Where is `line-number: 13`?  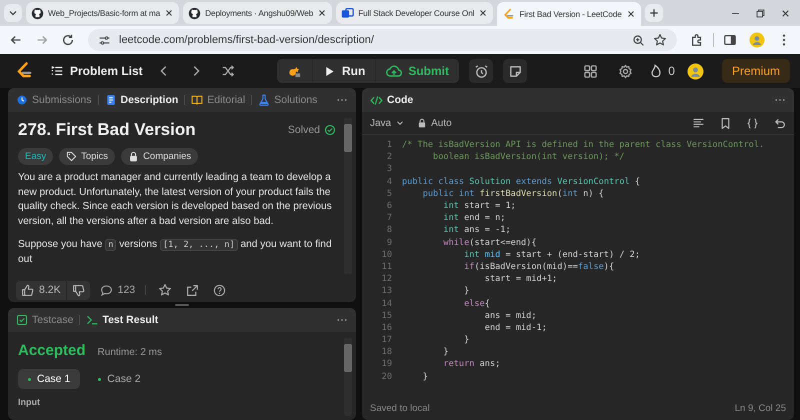
line-number: 13 is located at coordinates (386, 291).